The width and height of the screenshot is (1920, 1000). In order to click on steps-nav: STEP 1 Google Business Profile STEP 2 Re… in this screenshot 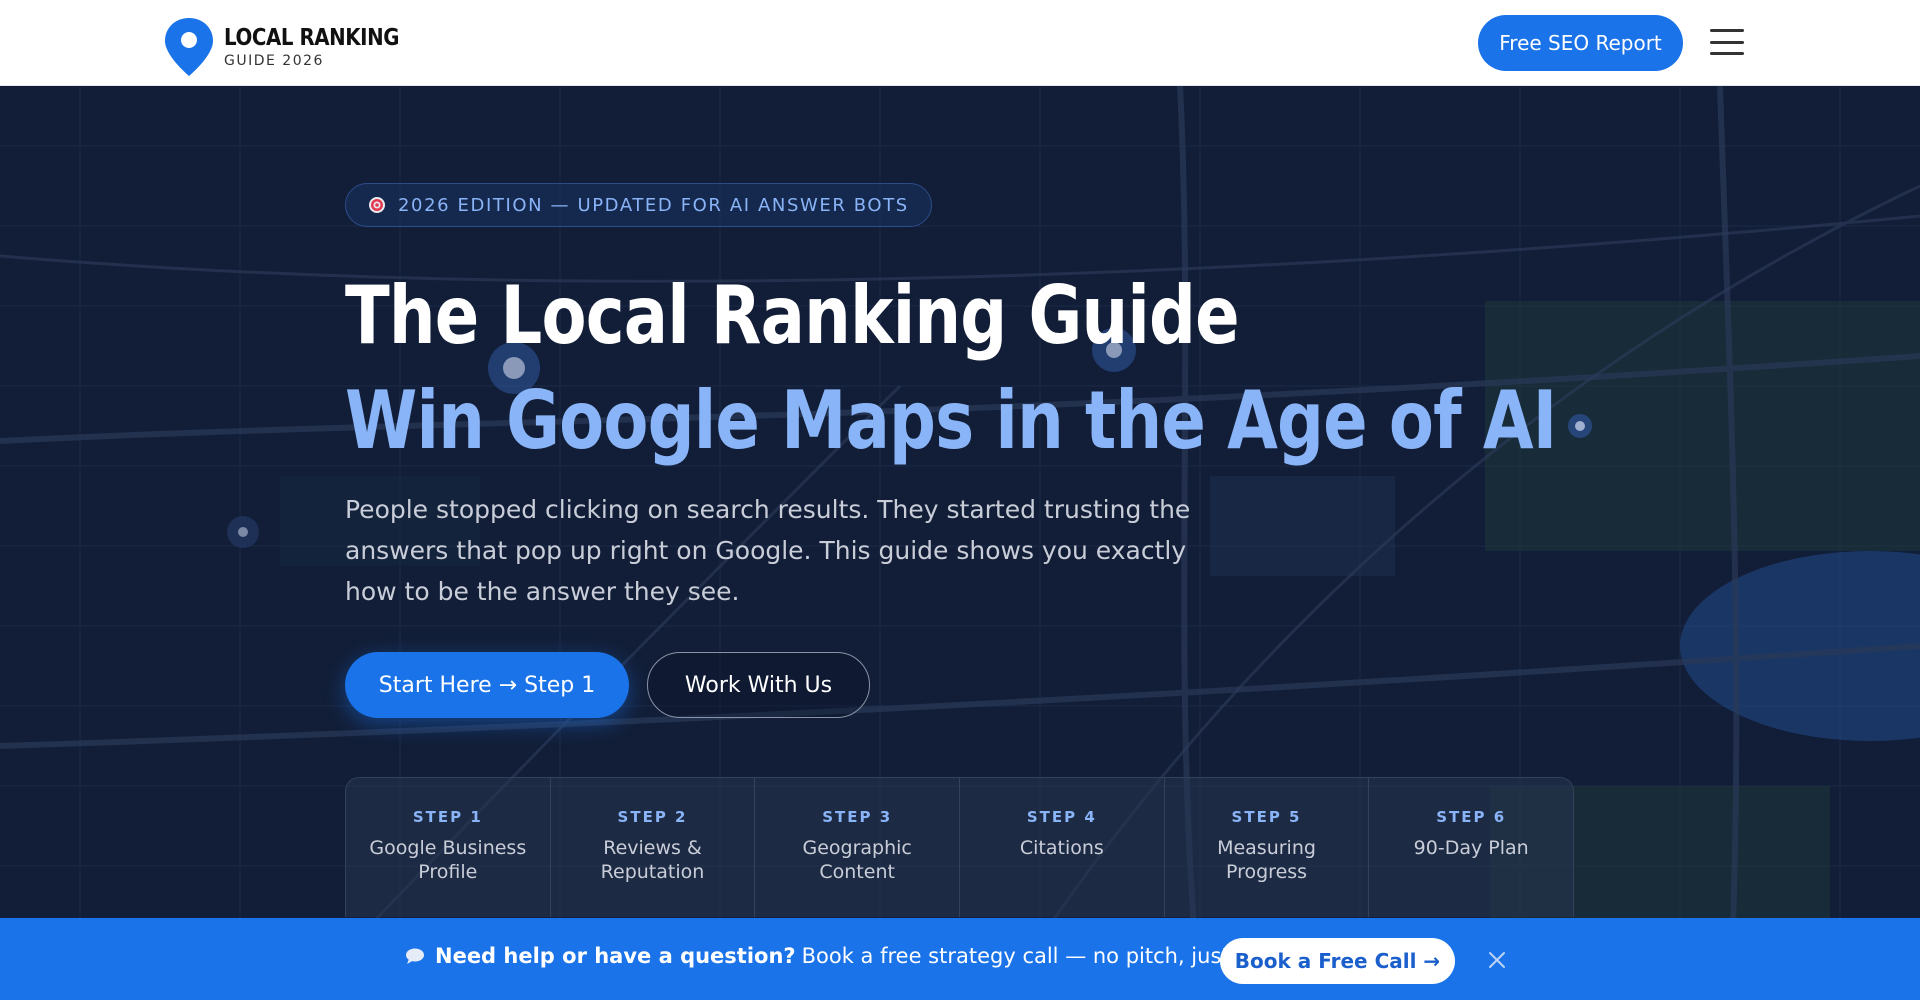, I will do `click(959, 847)`.